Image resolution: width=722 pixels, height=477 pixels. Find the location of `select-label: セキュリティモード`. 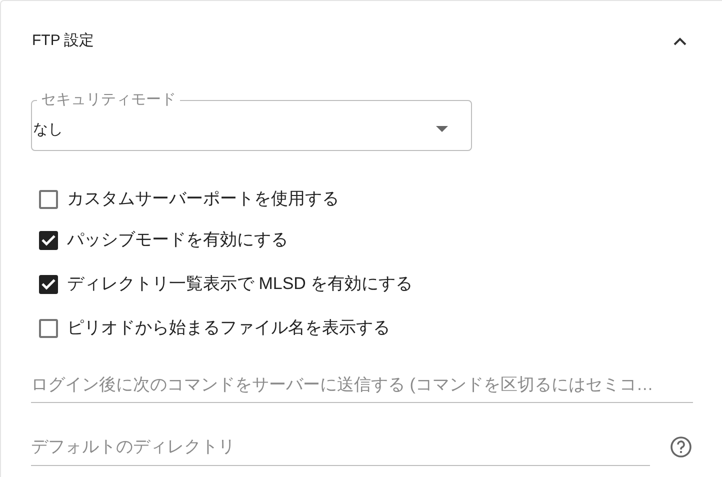

select-label: セキュリティモード is located at coordinates (108, 100).